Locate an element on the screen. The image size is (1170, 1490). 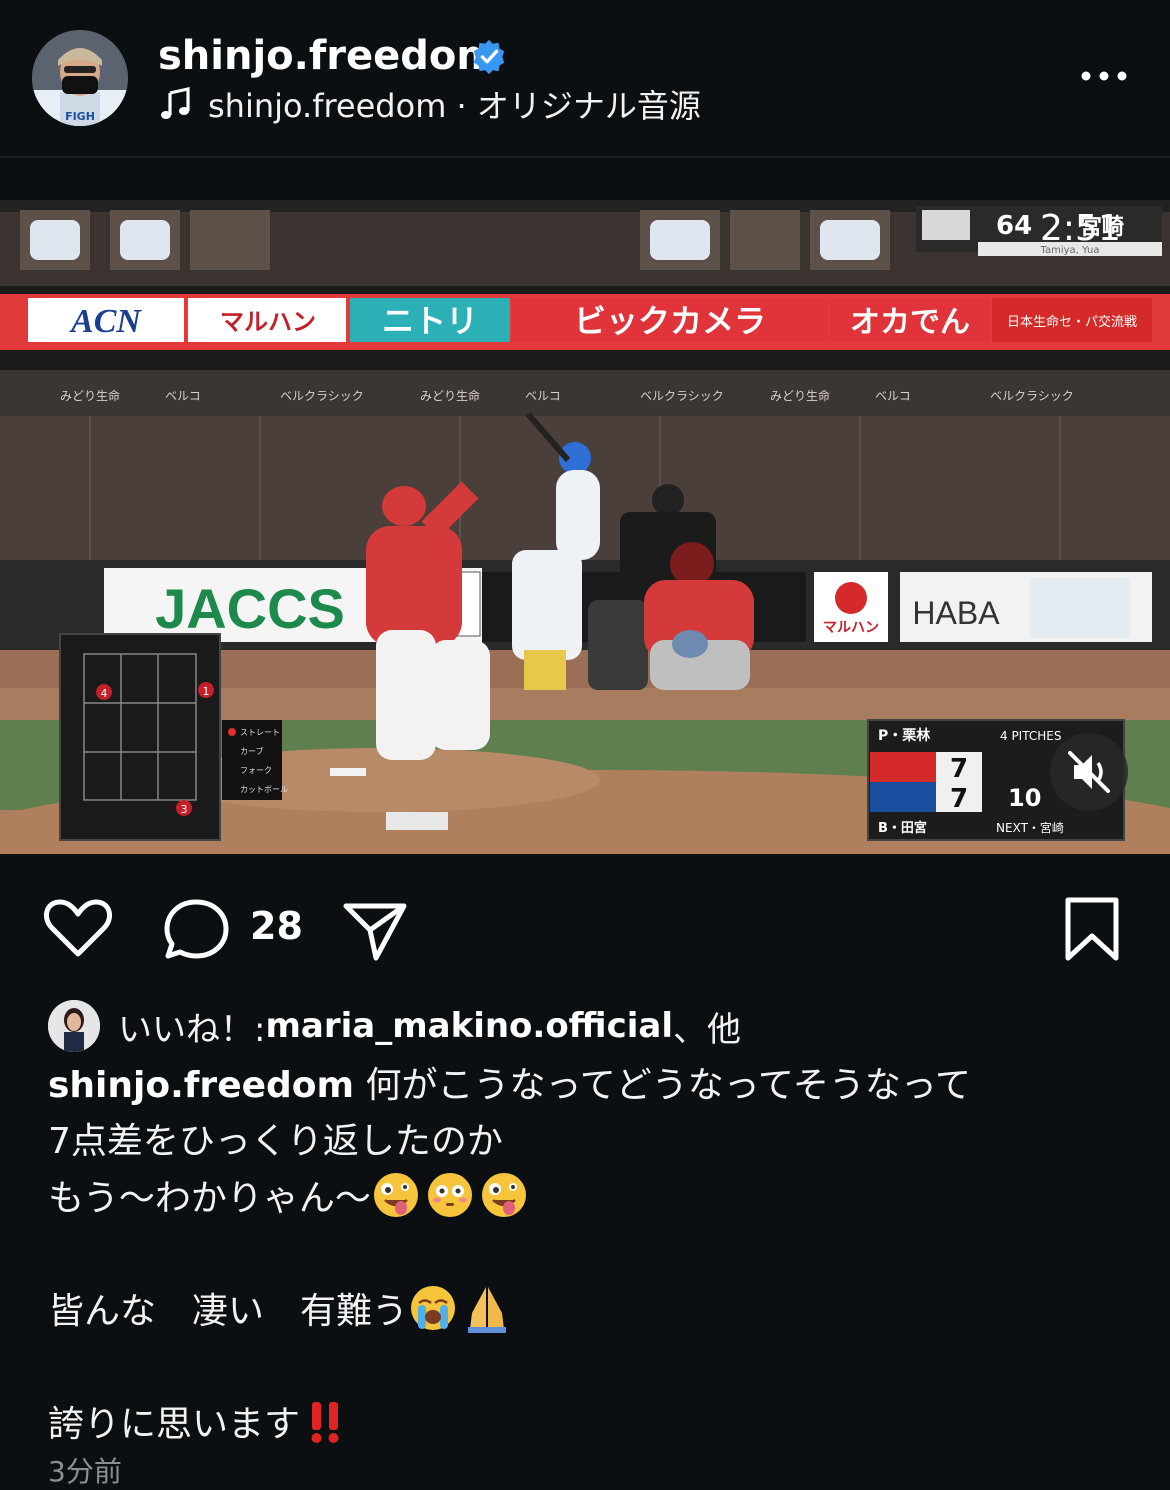
post-actions: 28 is located at coordinates (585, 930).